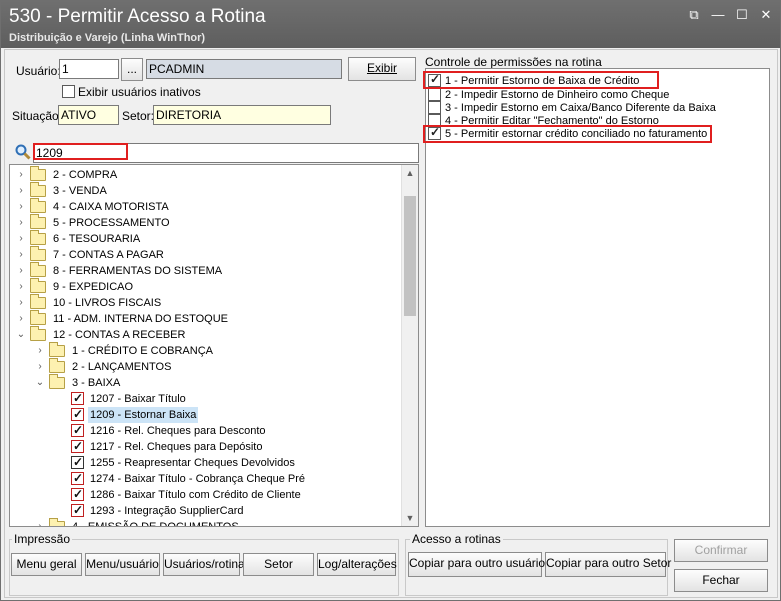  What do you see at coordinates (721, 550) in the screenshot?
I see `confirm-button: Confirmar` at bounding box center [721, 550].